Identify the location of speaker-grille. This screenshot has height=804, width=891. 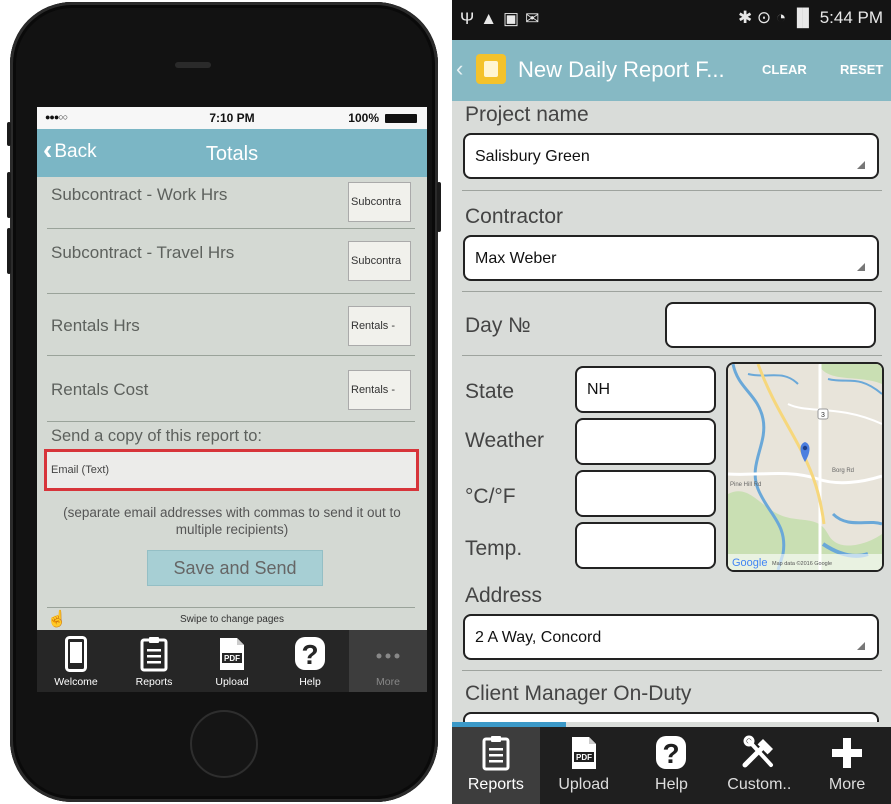
(193, 65).